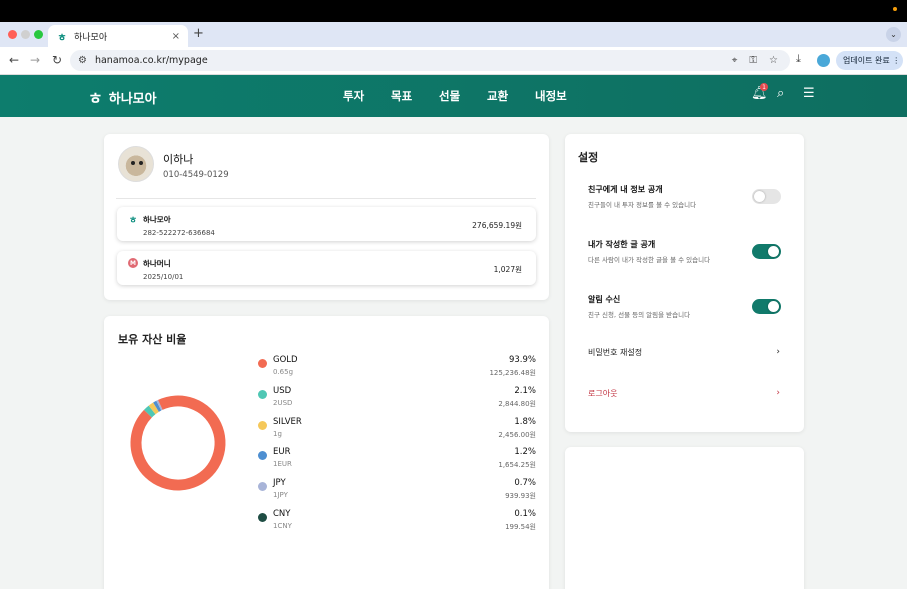 This screenshot has height=589, width=907. What do you see at coordinates (603, 393) in the screenshot?
I see `logout-label: 로그아웃` at bounding box center [603, 393].